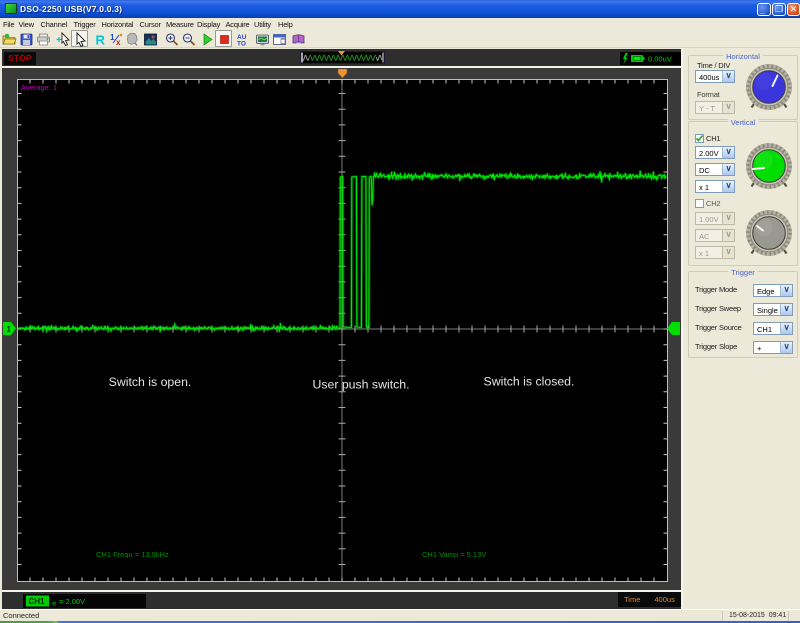 Image resolution: width=800 pixels, height=623 pixels. I want to click on svg-text: TO, so click(241, 44).